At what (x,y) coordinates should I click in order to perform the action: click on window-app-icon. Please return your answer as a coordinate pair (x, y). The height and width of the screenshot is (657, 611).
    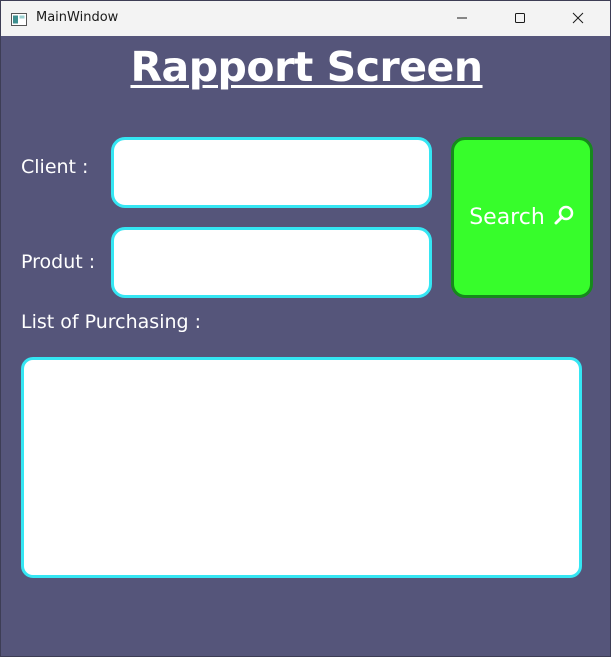
    Looking at the image, I should click on (19, 18).